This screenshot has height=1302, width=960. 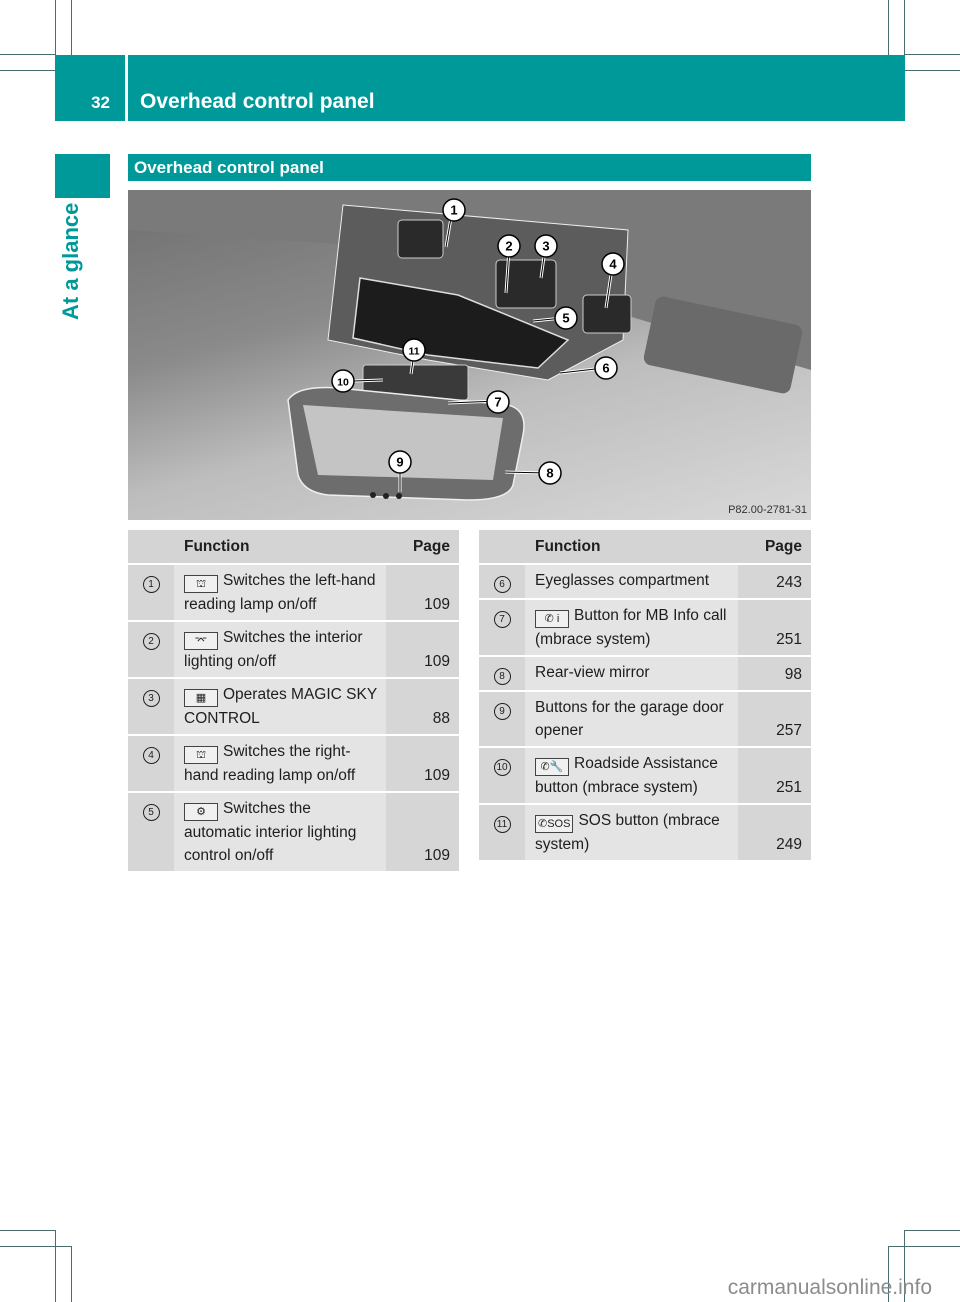 I want to click on callout-number-cell: 2, so click(x=151, y=649).